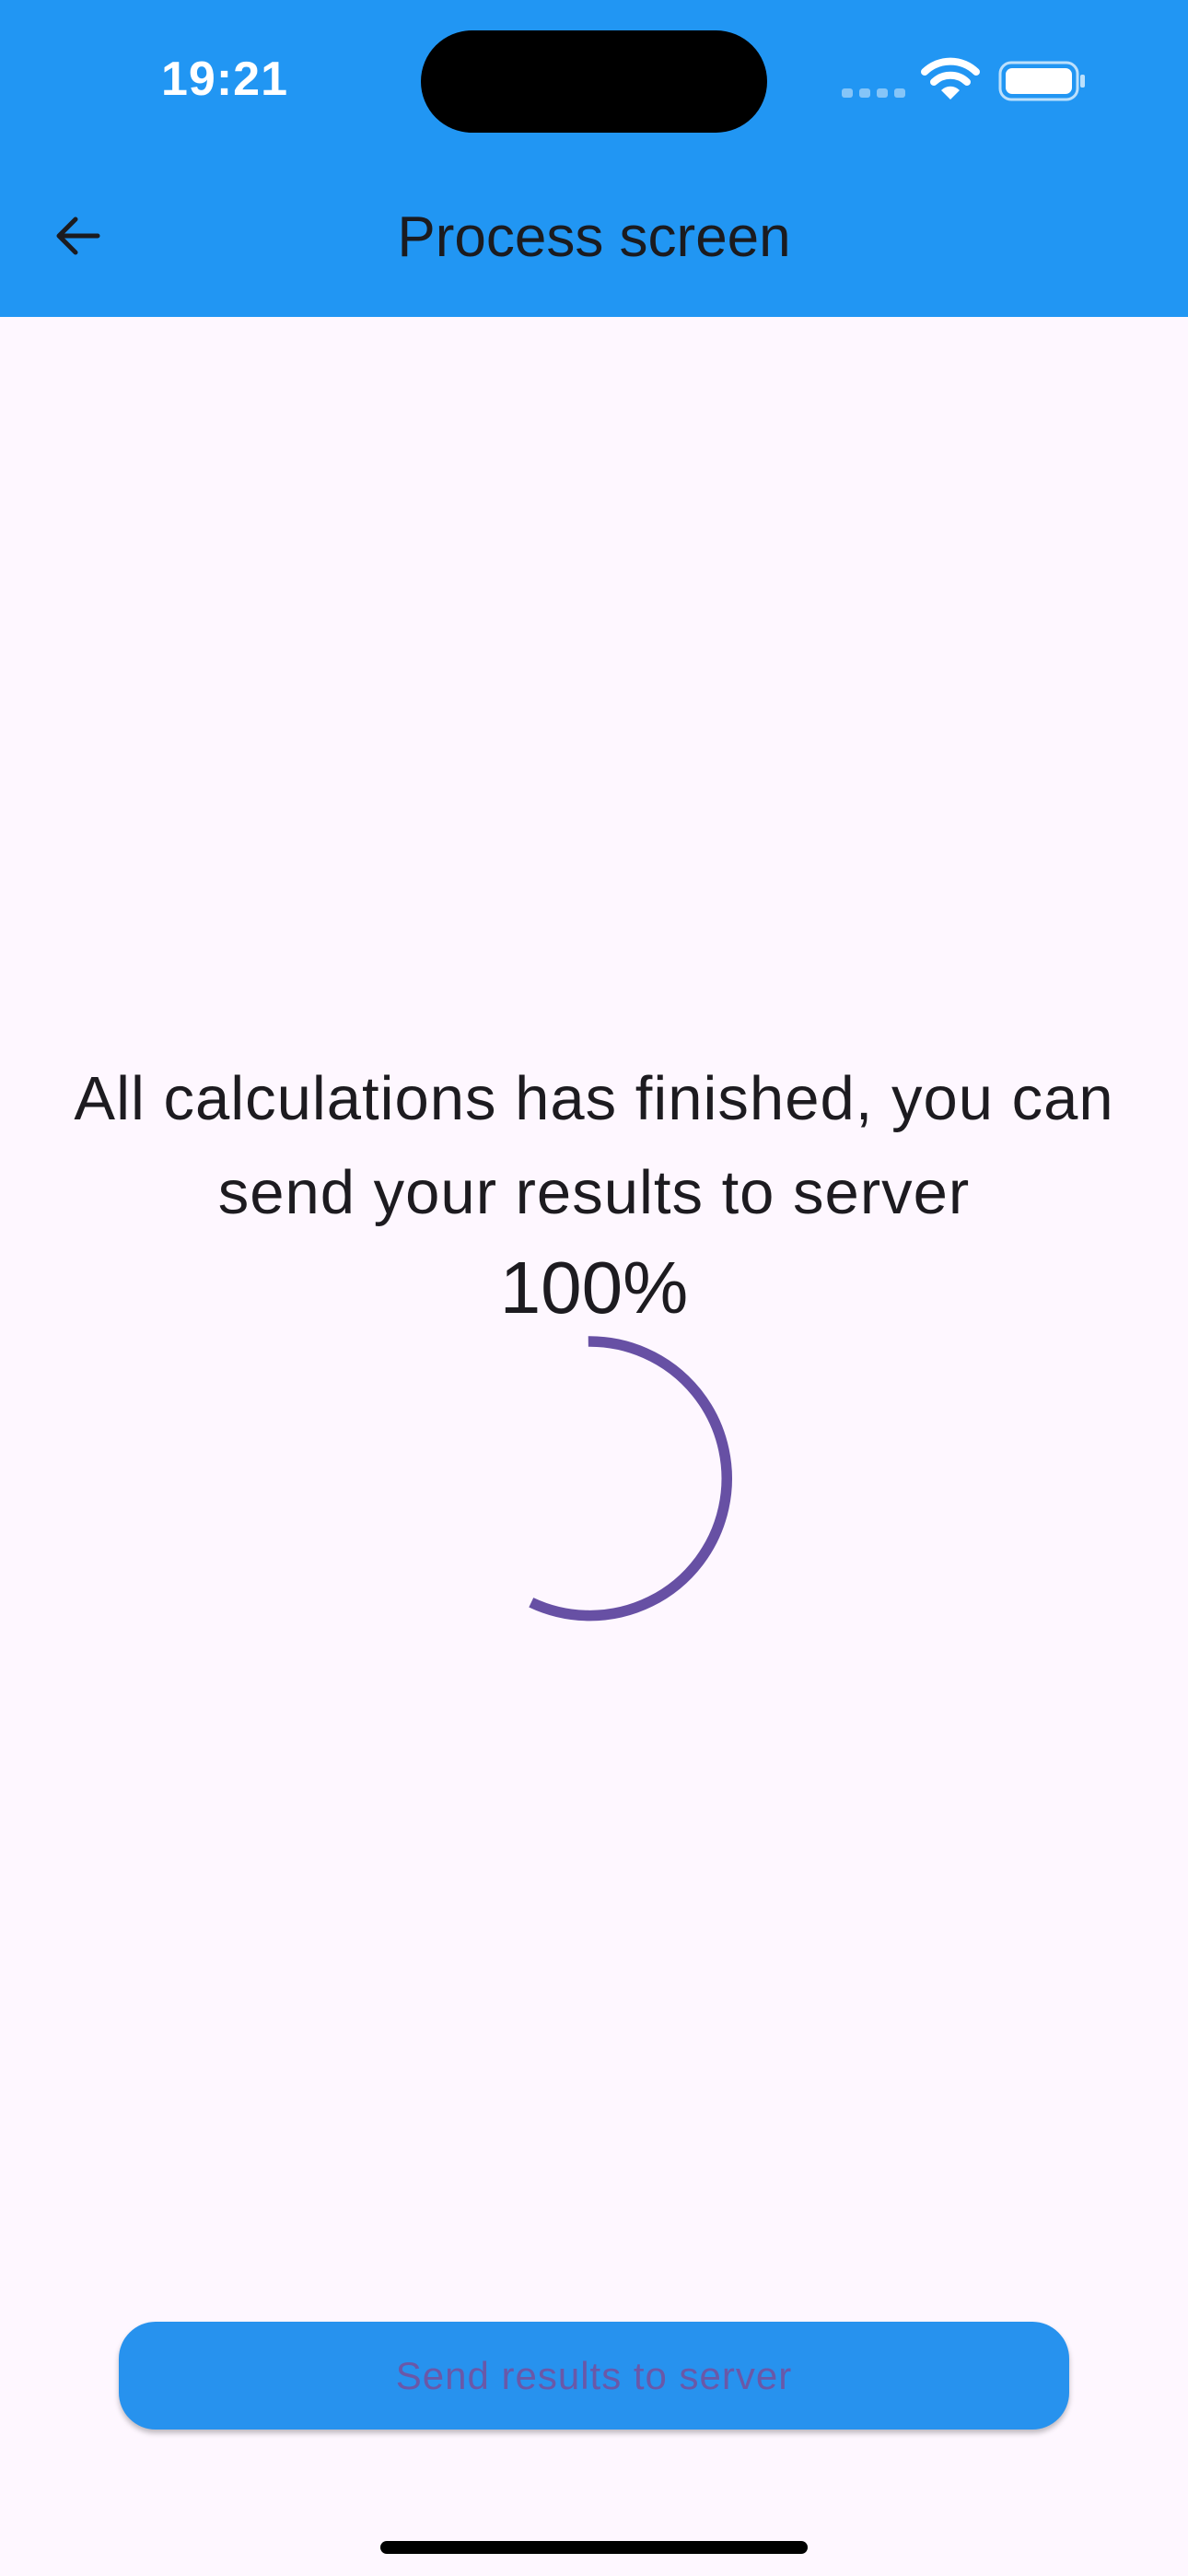  I want to click on dynamic-island, so click(594, 81).